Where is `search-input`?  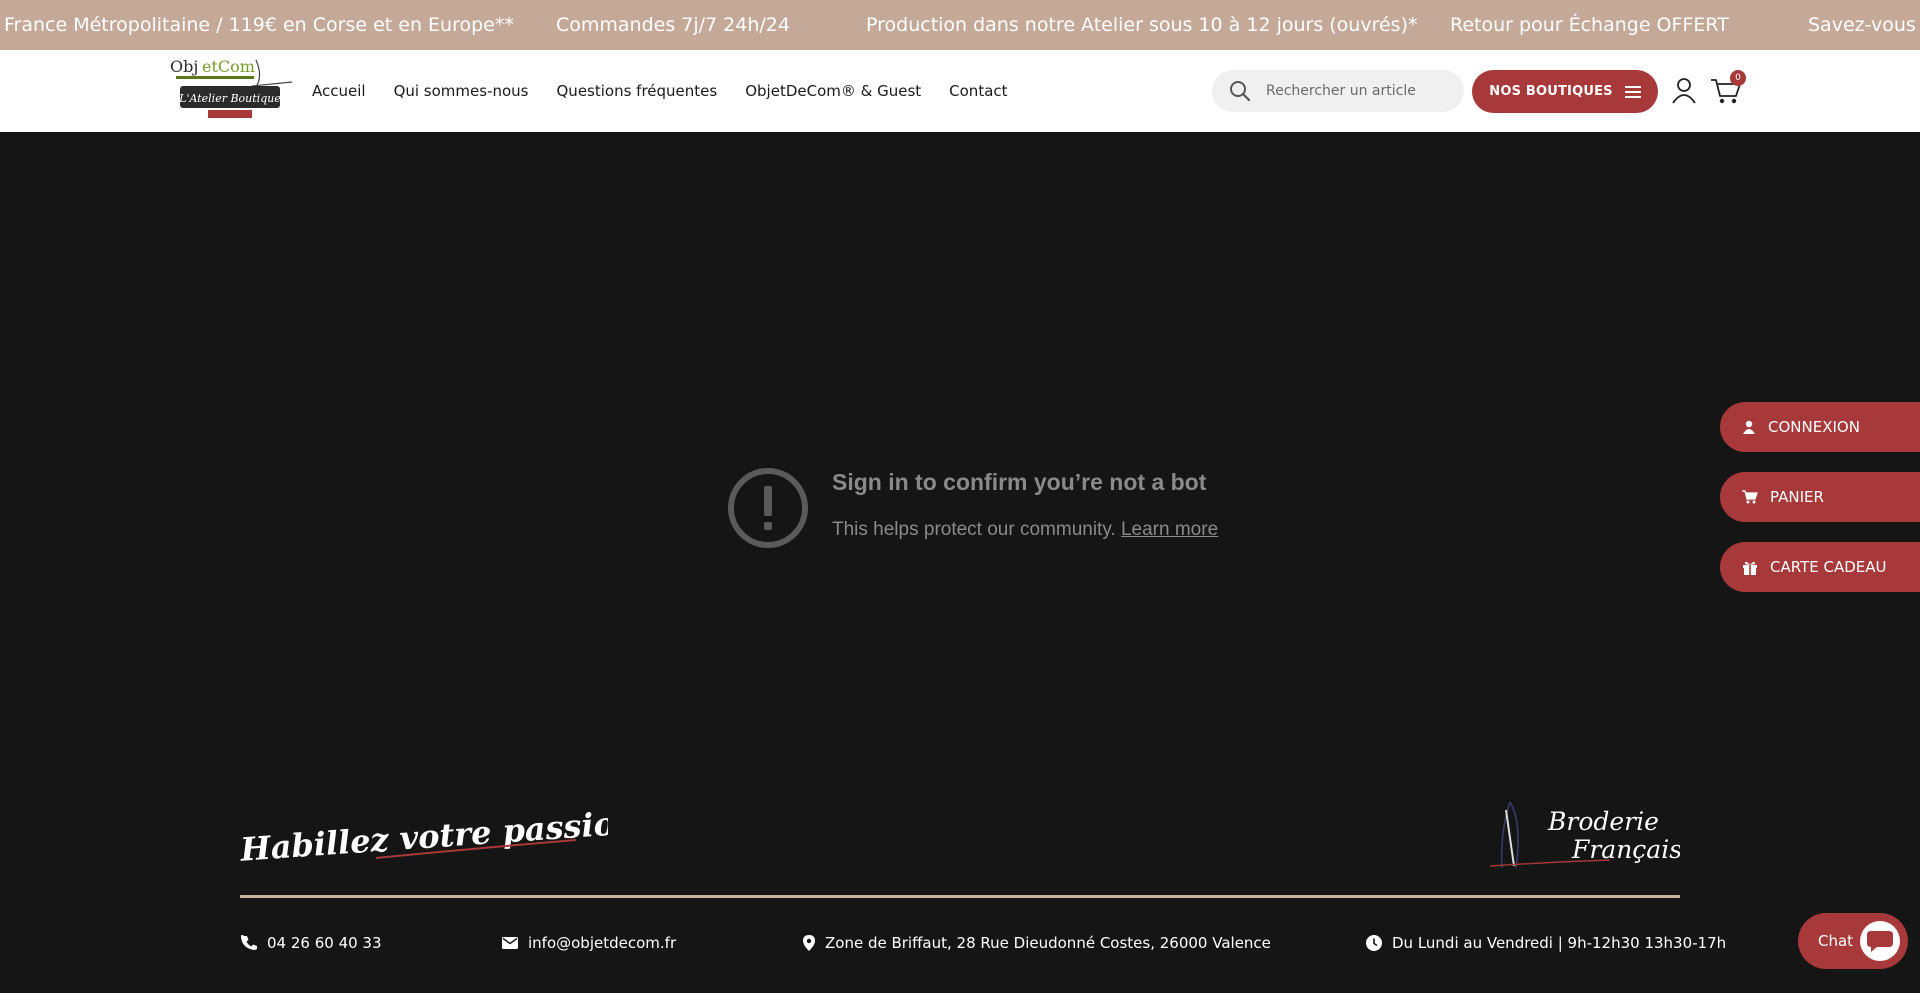 search-input is located at coordinates (1361, 91).